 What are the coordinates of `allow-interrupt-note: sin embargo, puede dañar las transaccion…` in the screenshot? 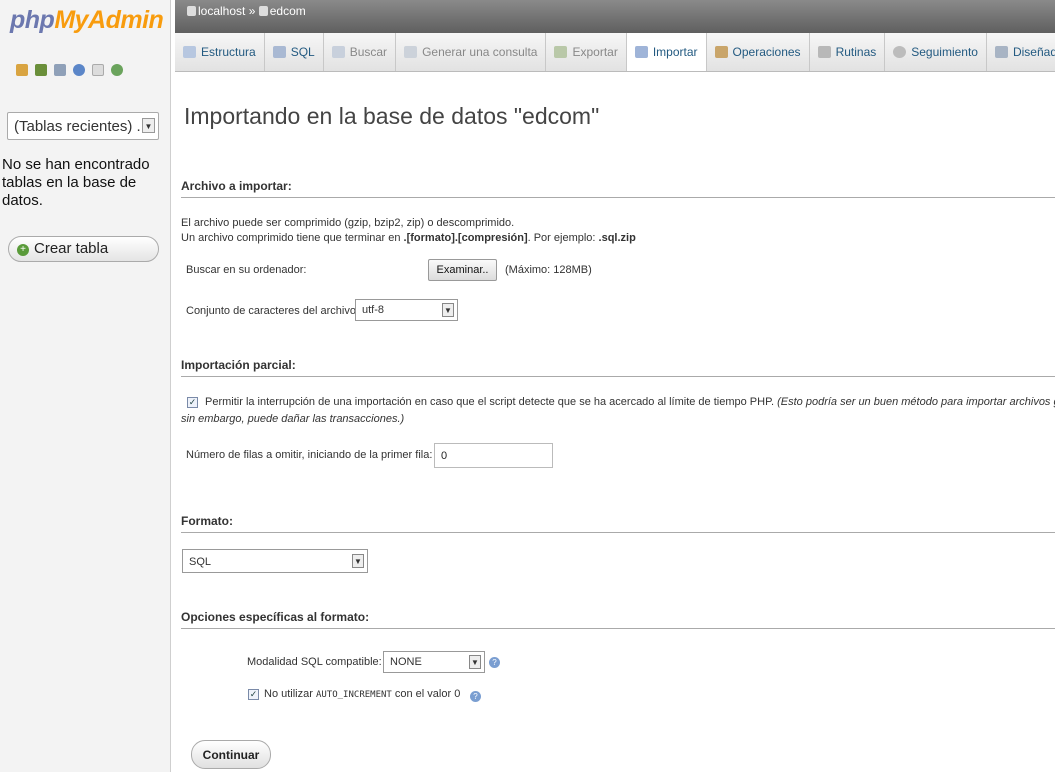 It's located at (293, 419).